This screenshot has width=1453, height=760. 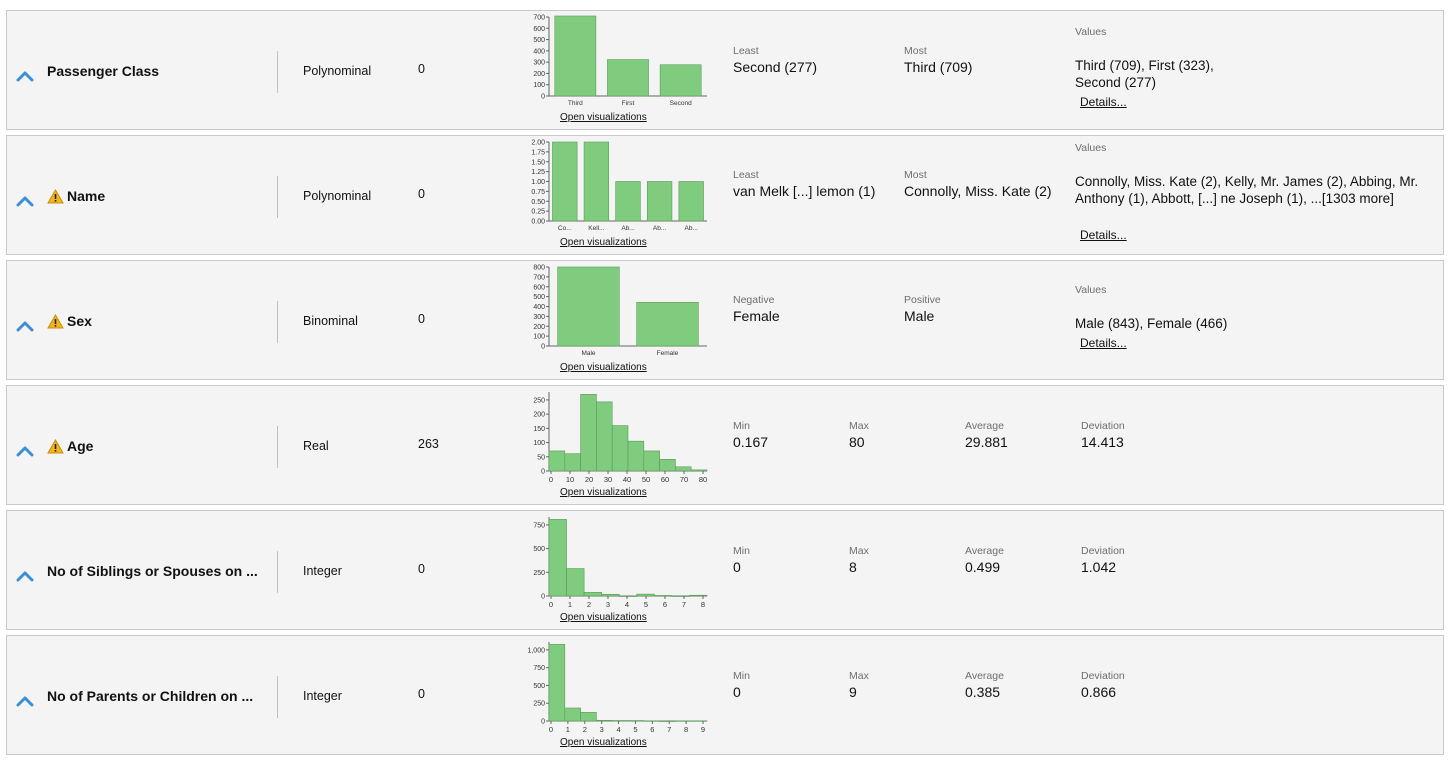 What do you see at coordinates (277, 572) in the screenshot?
I see `column-divider` at bounding box center [277, 572].